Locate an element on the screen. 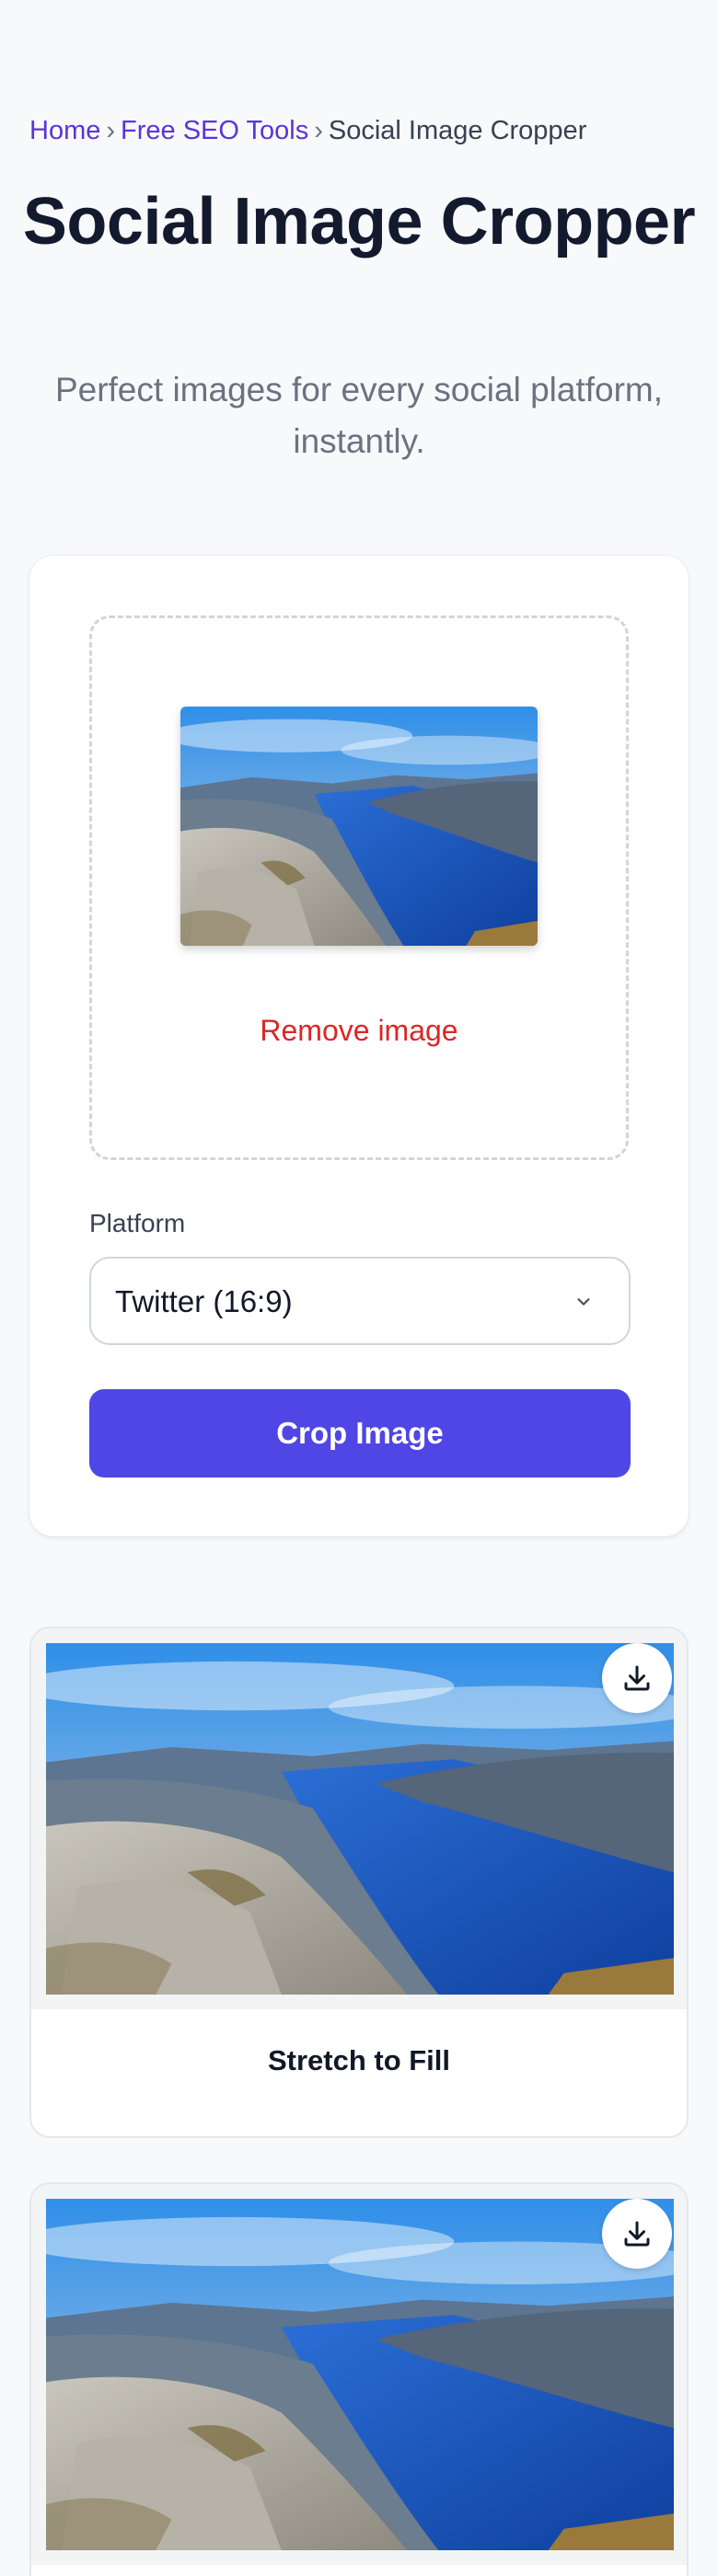 The height and width of the screenshot is (2576, 718). crop-image-button: Crop Image is located at coordinates (360, 1433).